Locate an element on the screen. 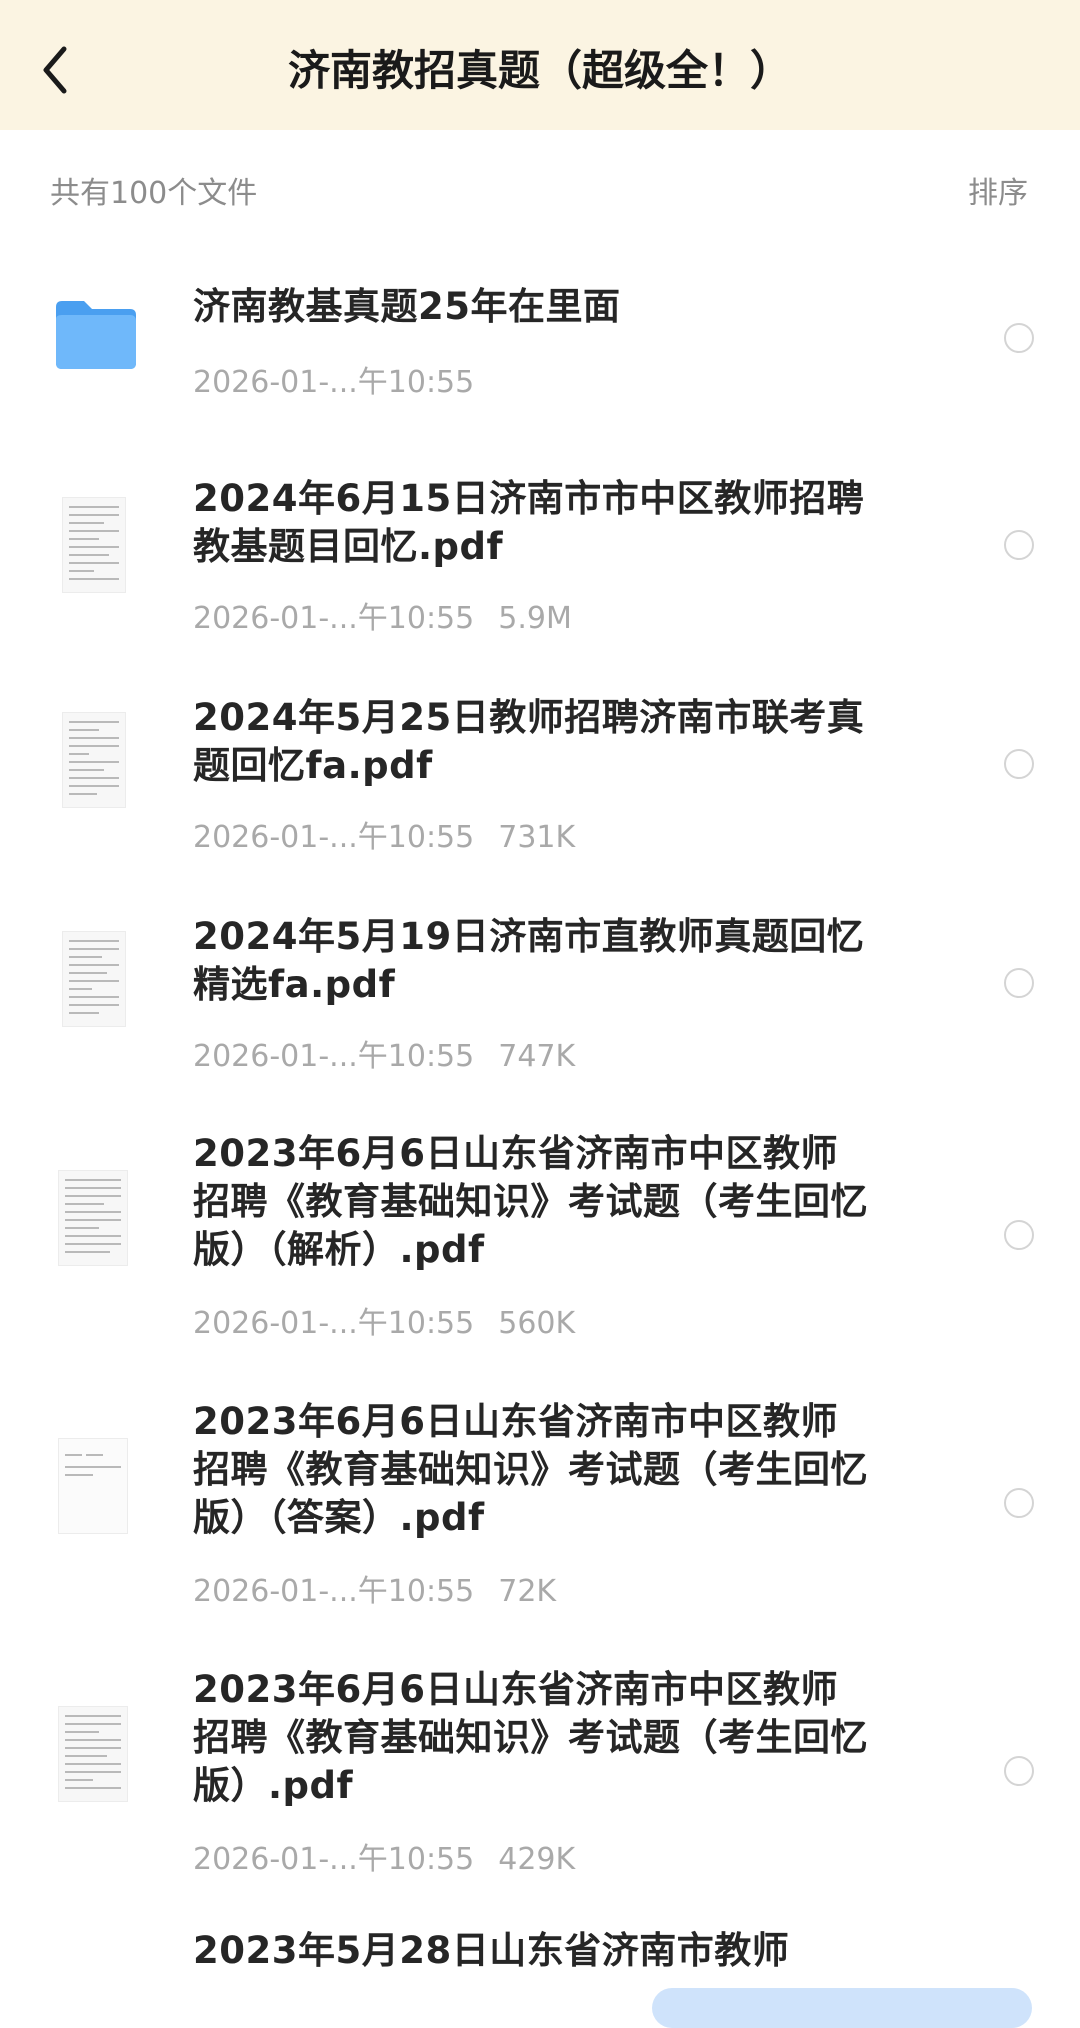 This screenshot has width=1080, height=2028. file-size: 560K is located at coordinates (537, 1323).